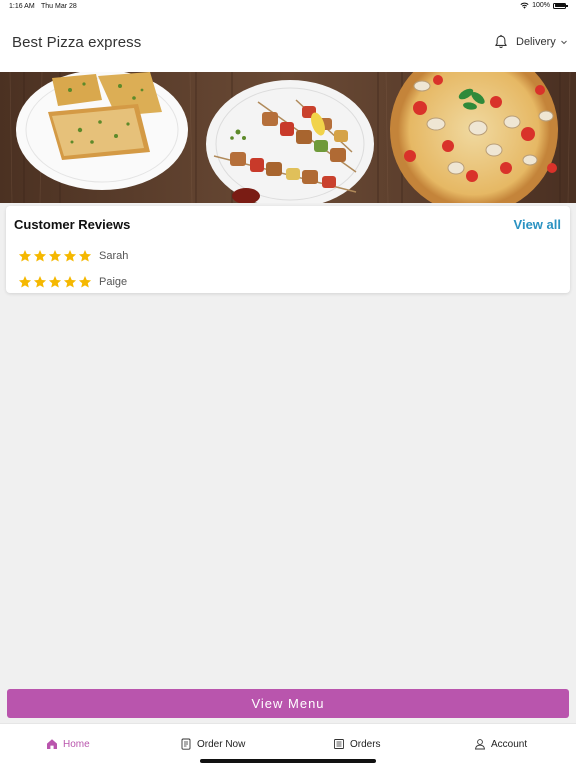 This screenshot has height=768, width=576. I want to click on reviews-title: Customer Reviews, so click(72, 224).